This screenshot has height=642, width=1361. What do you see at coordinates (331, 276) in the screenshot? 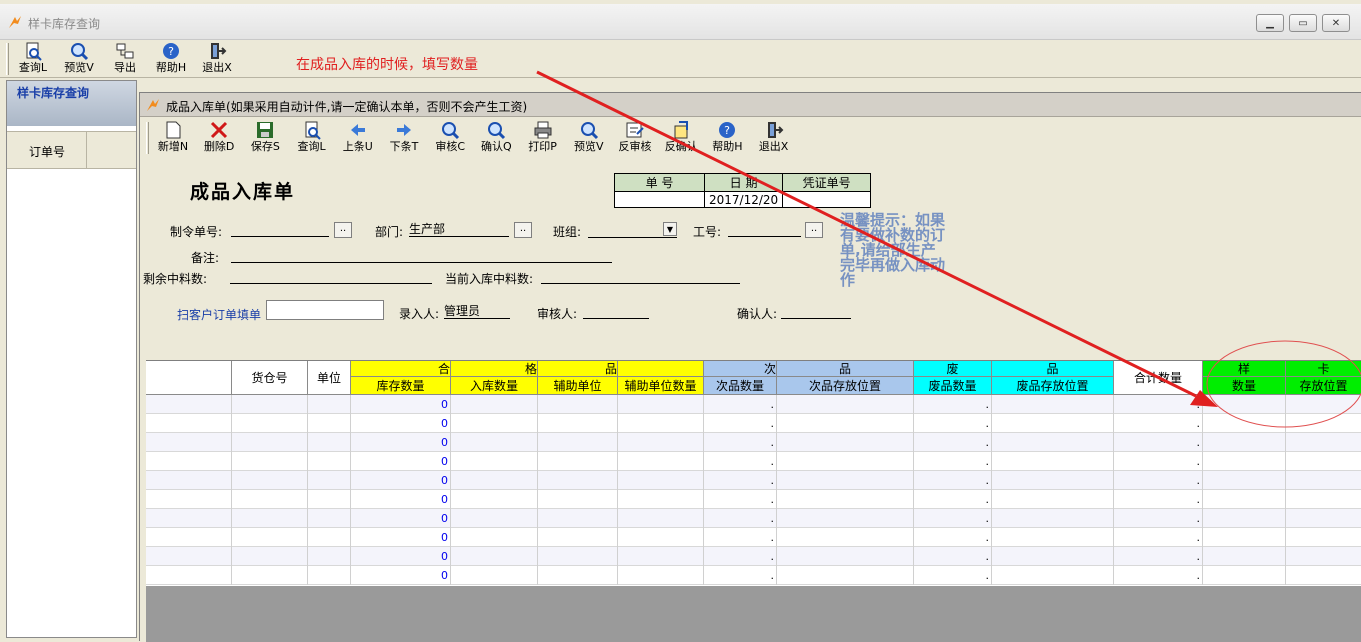
I see `remain-field` at bounding box center [331, 276].